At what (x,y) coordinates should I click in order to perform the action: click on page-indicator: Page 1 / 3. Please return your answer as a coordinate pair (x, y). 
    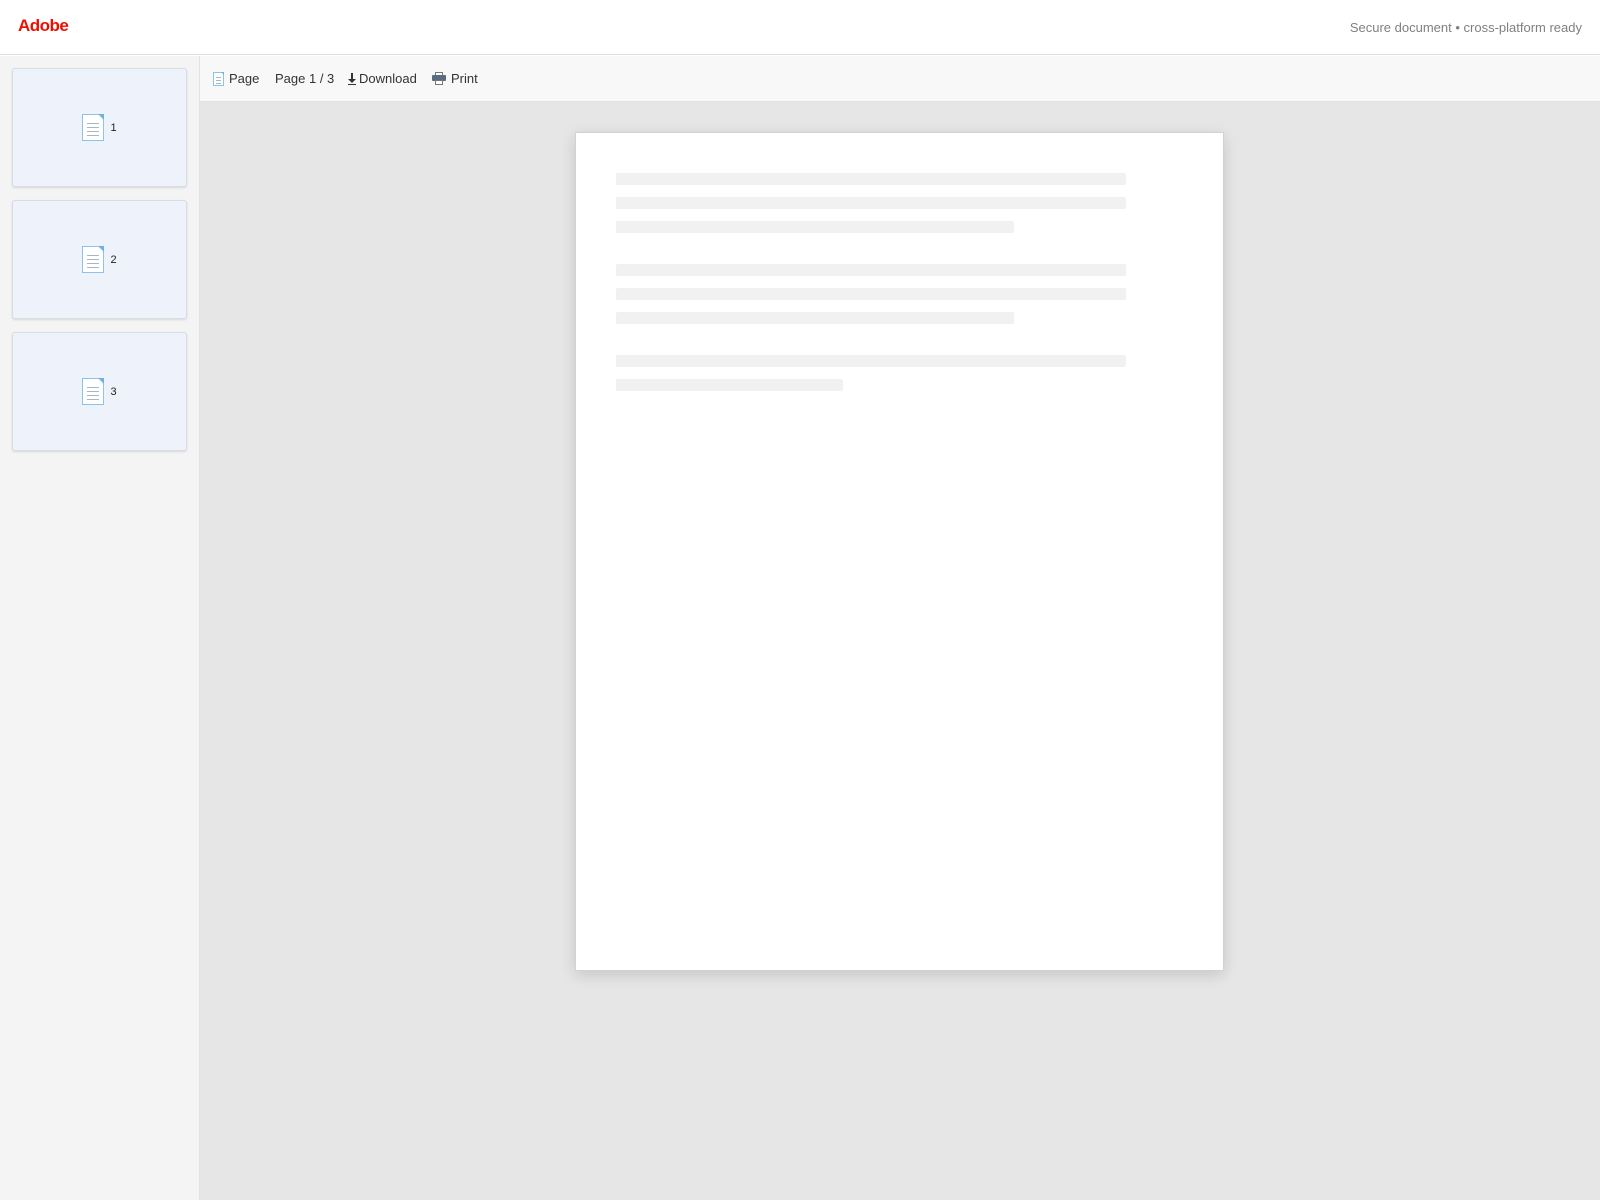
    Looking at the image, I should click on (304, 78).